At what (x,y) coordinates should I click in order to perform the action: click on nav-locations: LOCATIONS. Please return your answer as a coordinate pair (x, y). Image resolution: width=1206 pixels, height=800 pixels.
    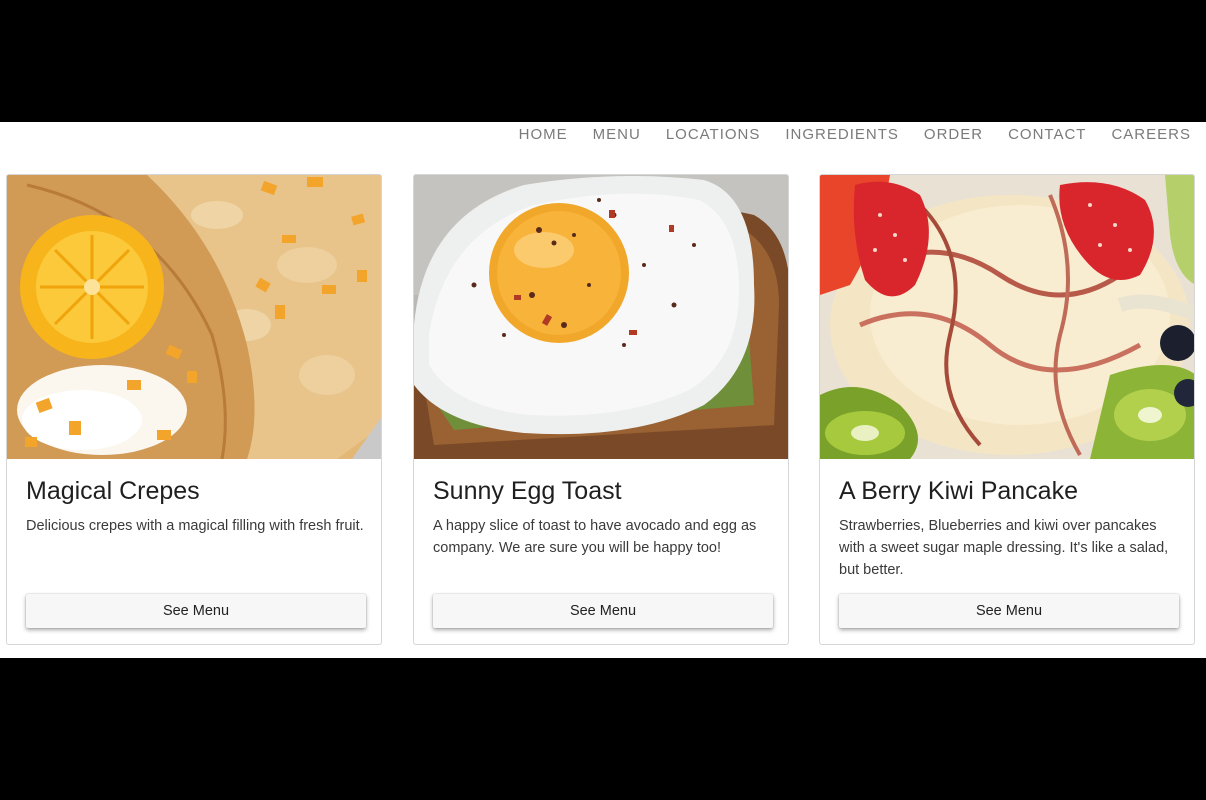
    Looking at the image, I should click on (713, 135).